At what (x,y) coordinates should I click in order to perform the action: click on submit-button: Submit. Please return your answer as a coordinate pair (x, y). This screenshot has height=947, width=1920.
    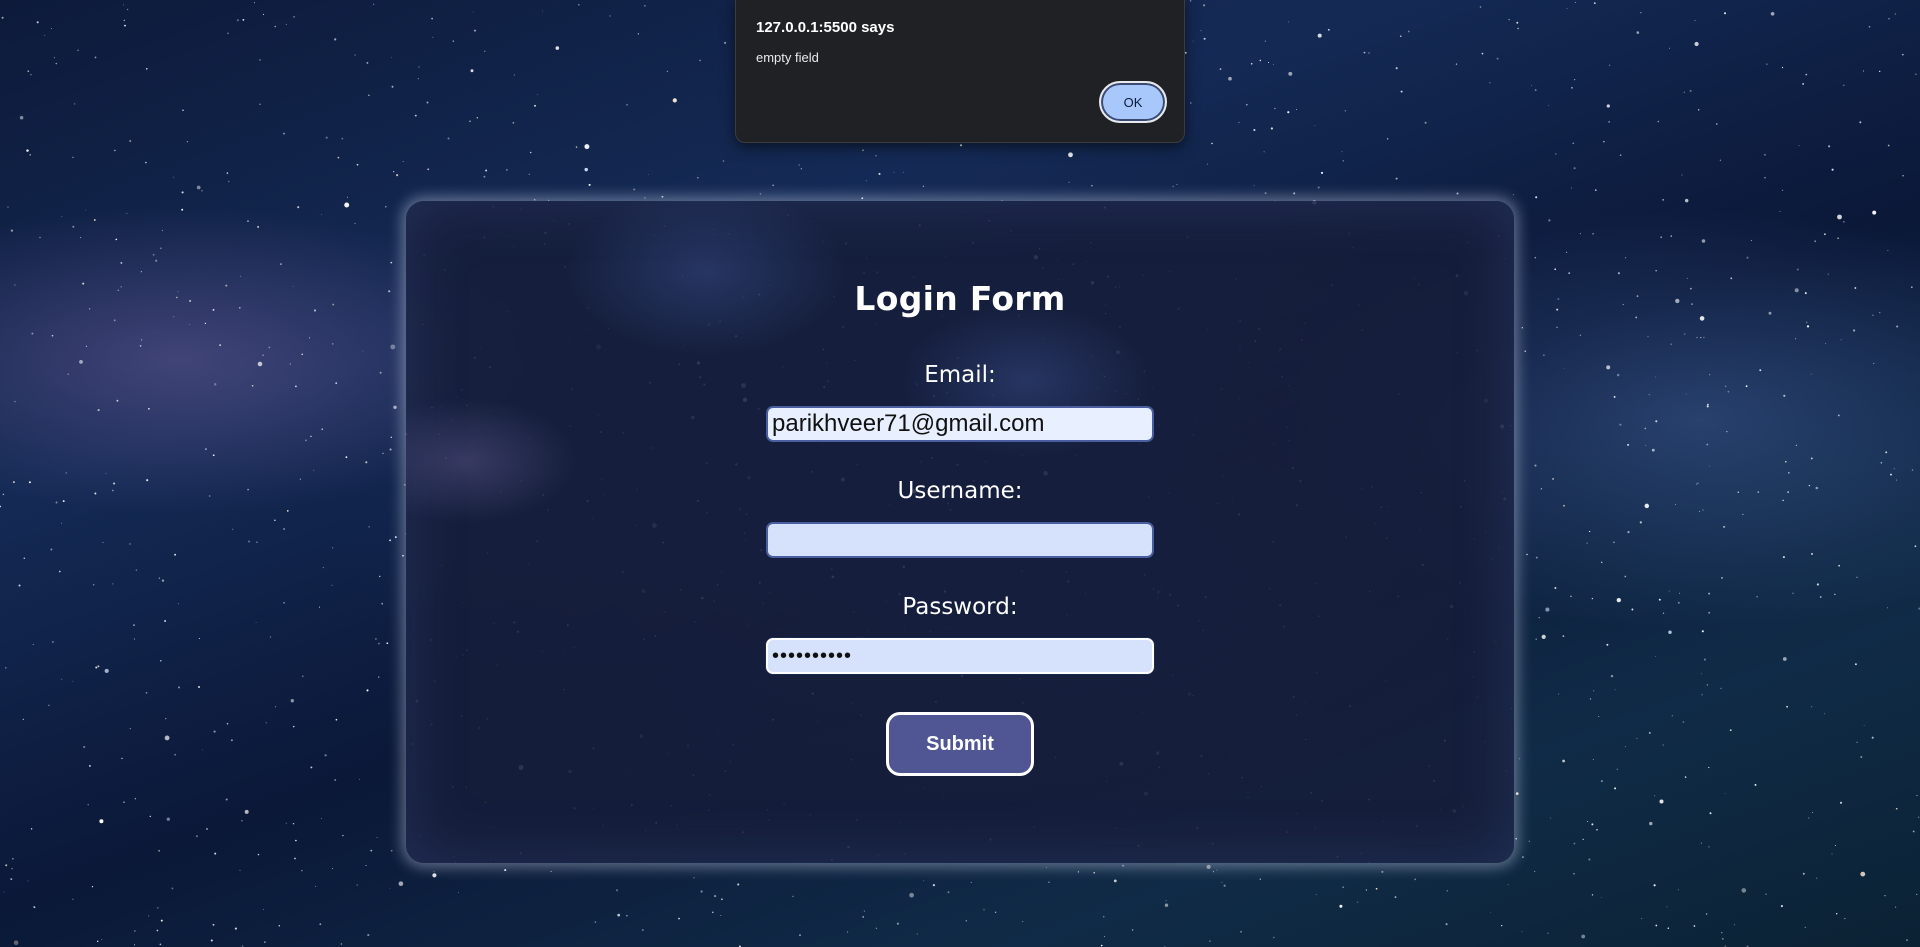
    Looking at the image, I should click on (960, 744).